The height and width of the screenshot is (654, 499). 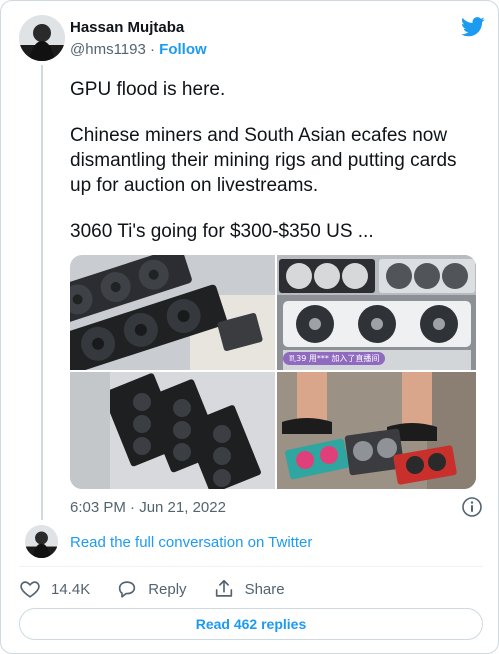 What do you see at coordinates (71, 589) in the screenshot?
I see `like-count: 14.4K` at bounding box center [71, 589].